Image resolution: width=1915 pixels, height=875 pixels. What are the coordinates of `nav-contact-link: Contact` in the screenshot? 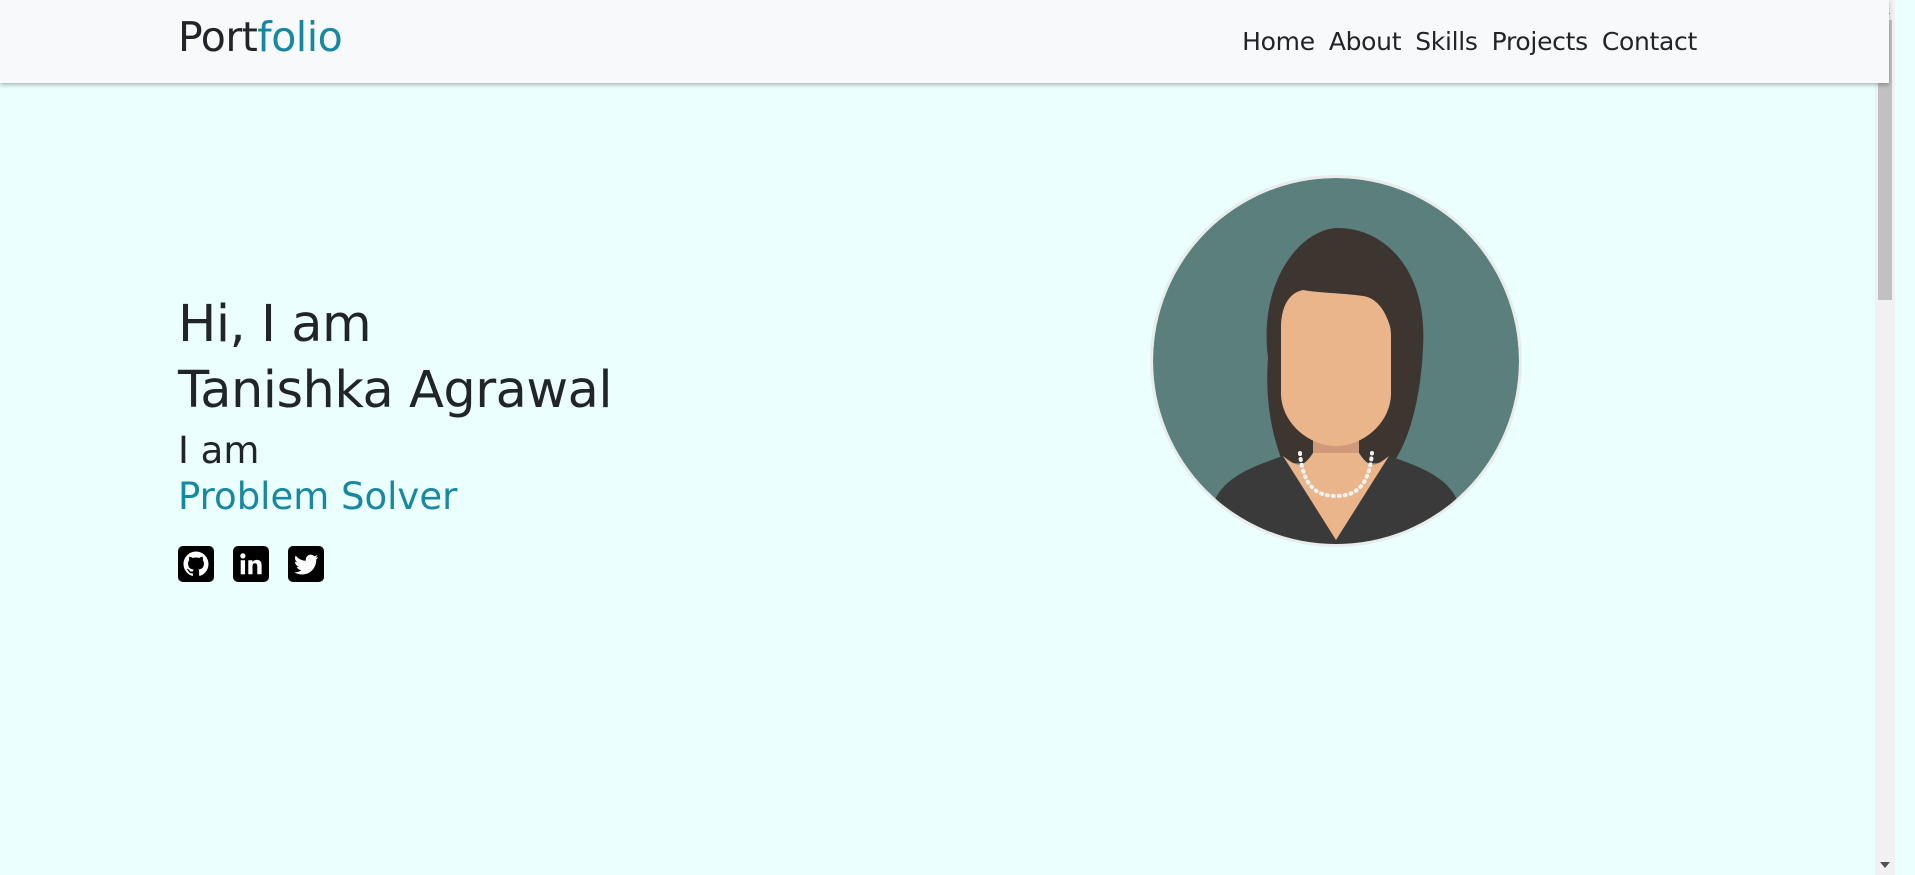 It's located at (1649, 42).